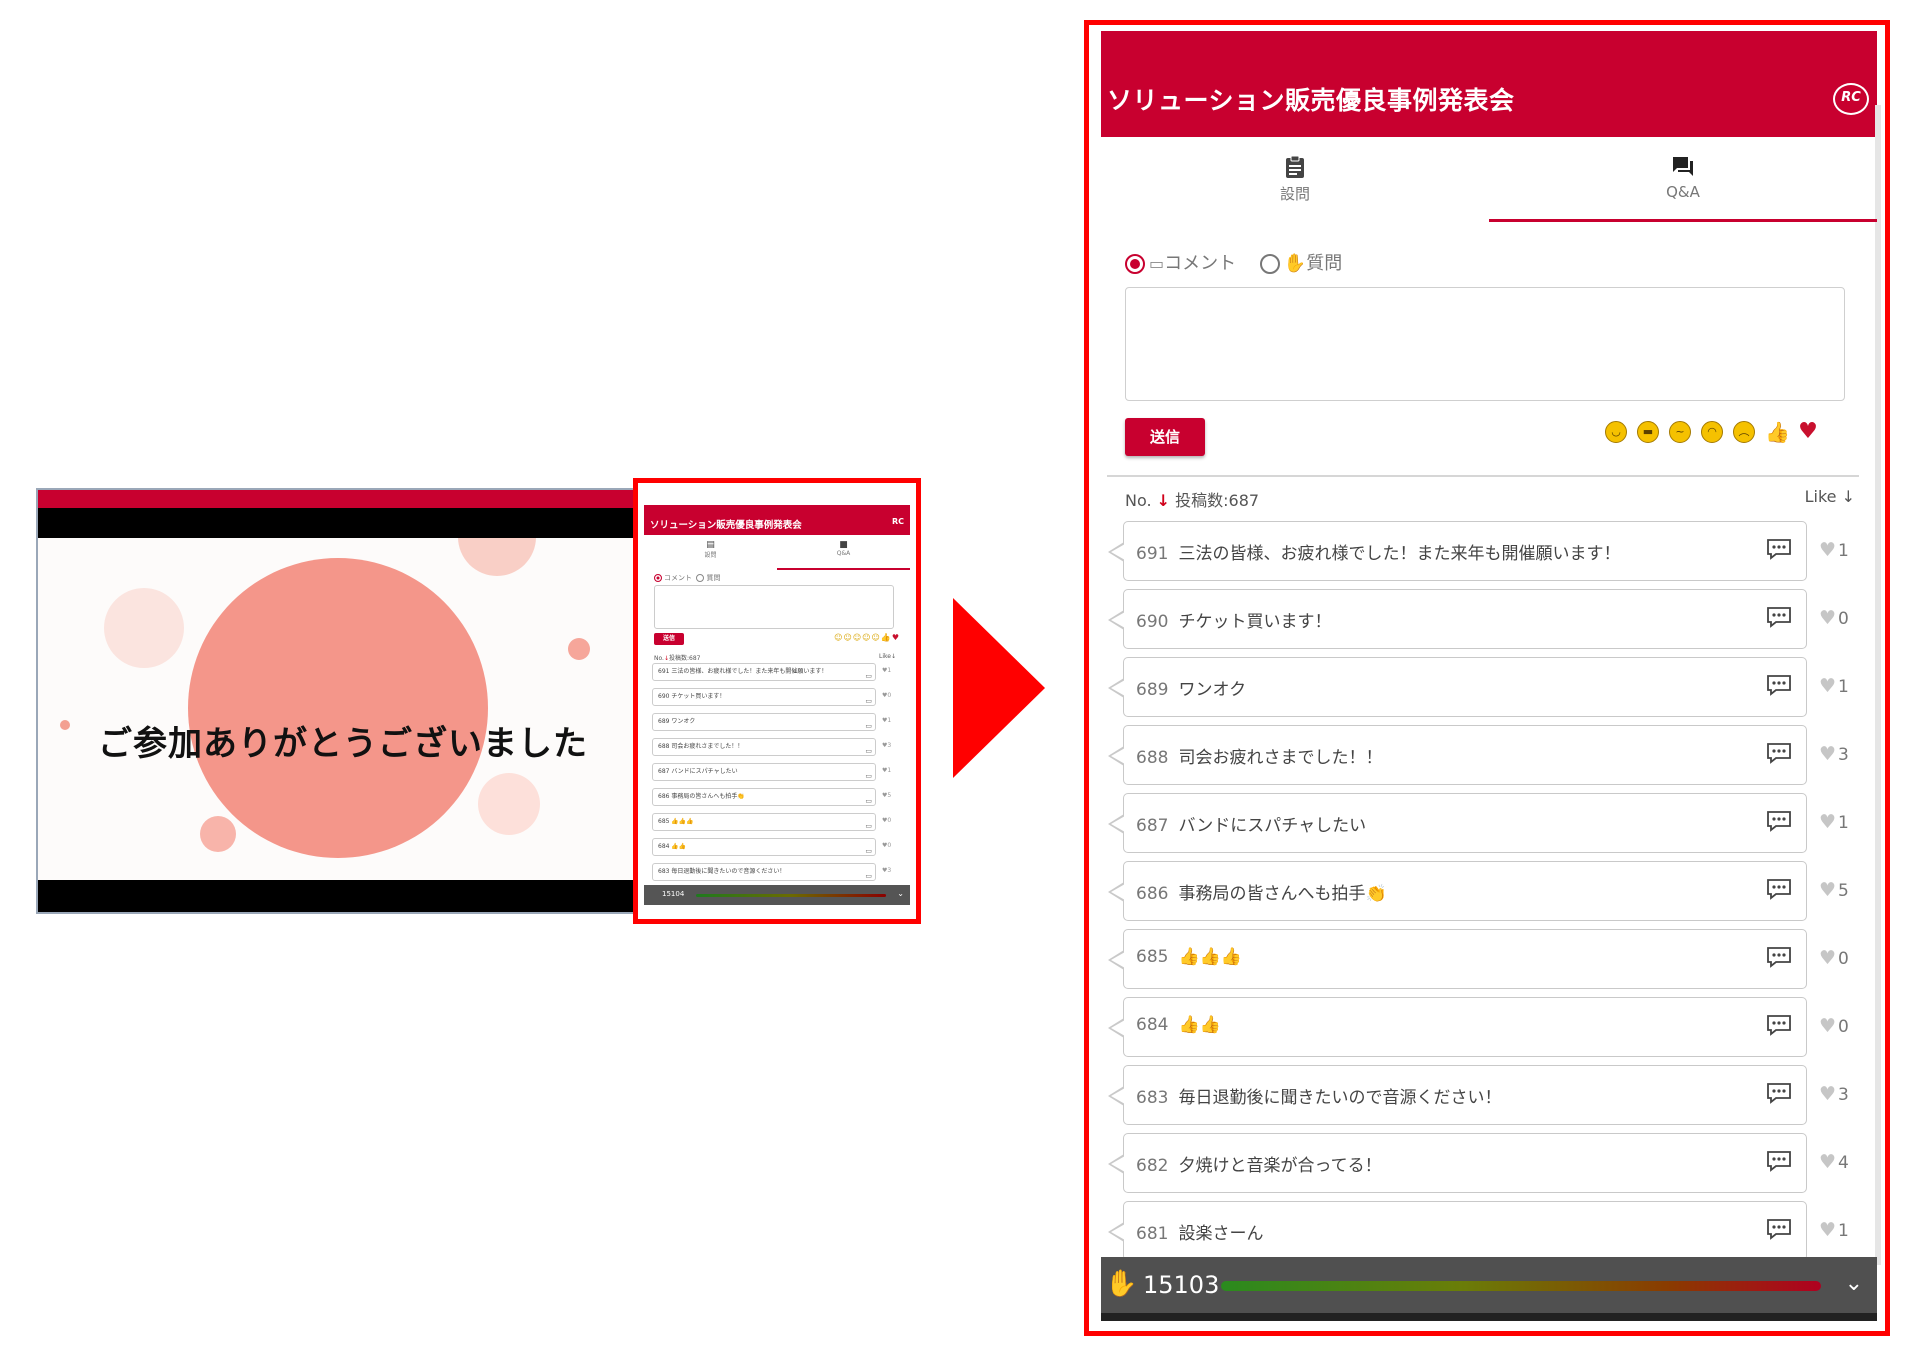  What do you see at coordinates (1180, 262) in the screenshot?
I see `radio-comment: ▭コメント` at bounding box center [1180, 262].